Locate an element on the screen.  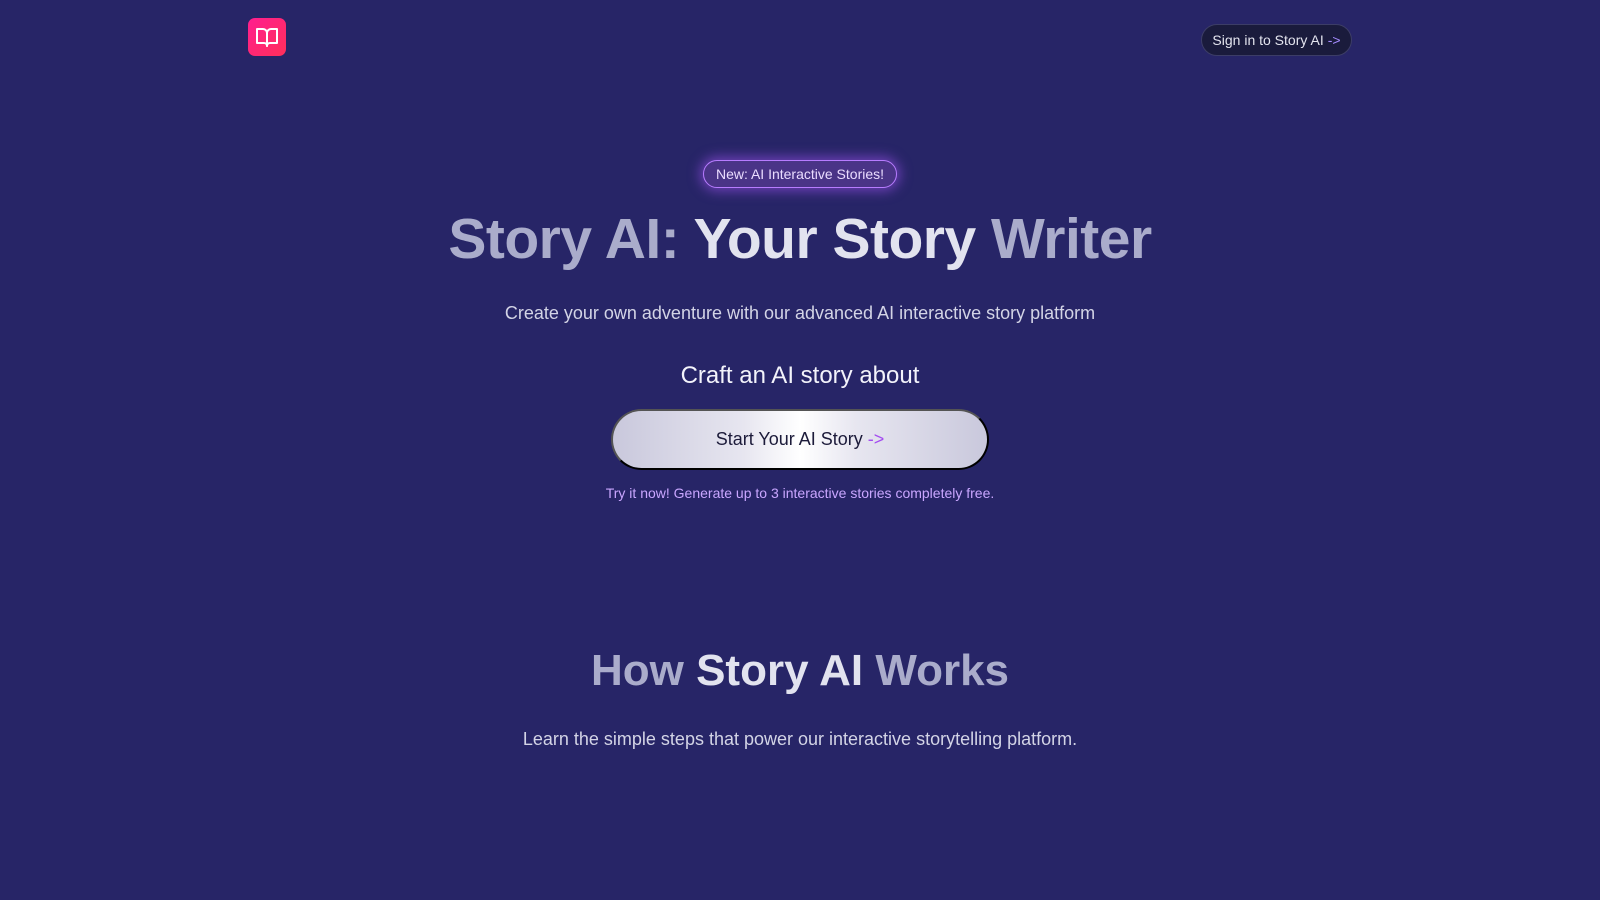
badge-label: New: AI Interactive Stories! is located at coordinates (800, 174).